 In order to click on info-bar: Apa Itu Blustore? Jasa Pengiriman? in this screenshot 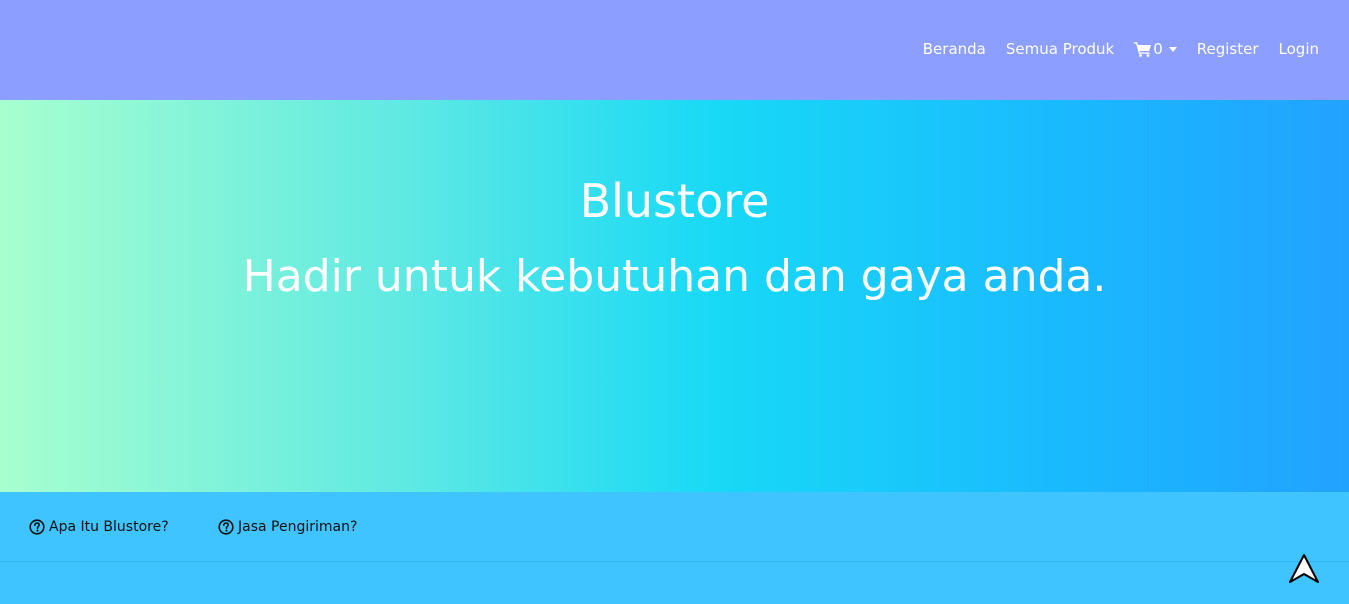, I will do `click(674, 527)`.